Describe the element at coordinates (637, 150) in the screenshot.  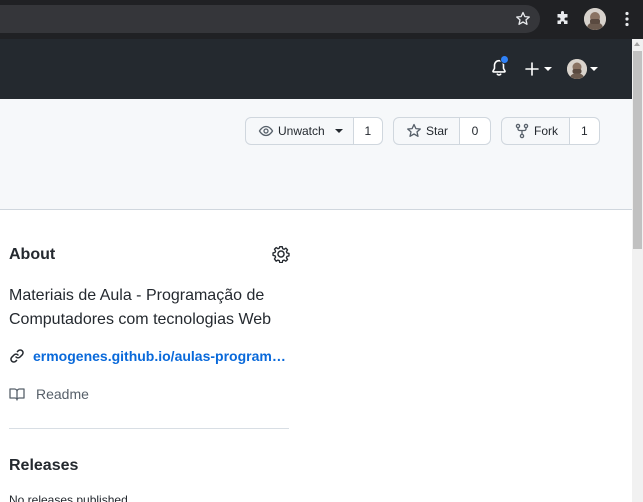
I see `scroll-thumb` at that location.